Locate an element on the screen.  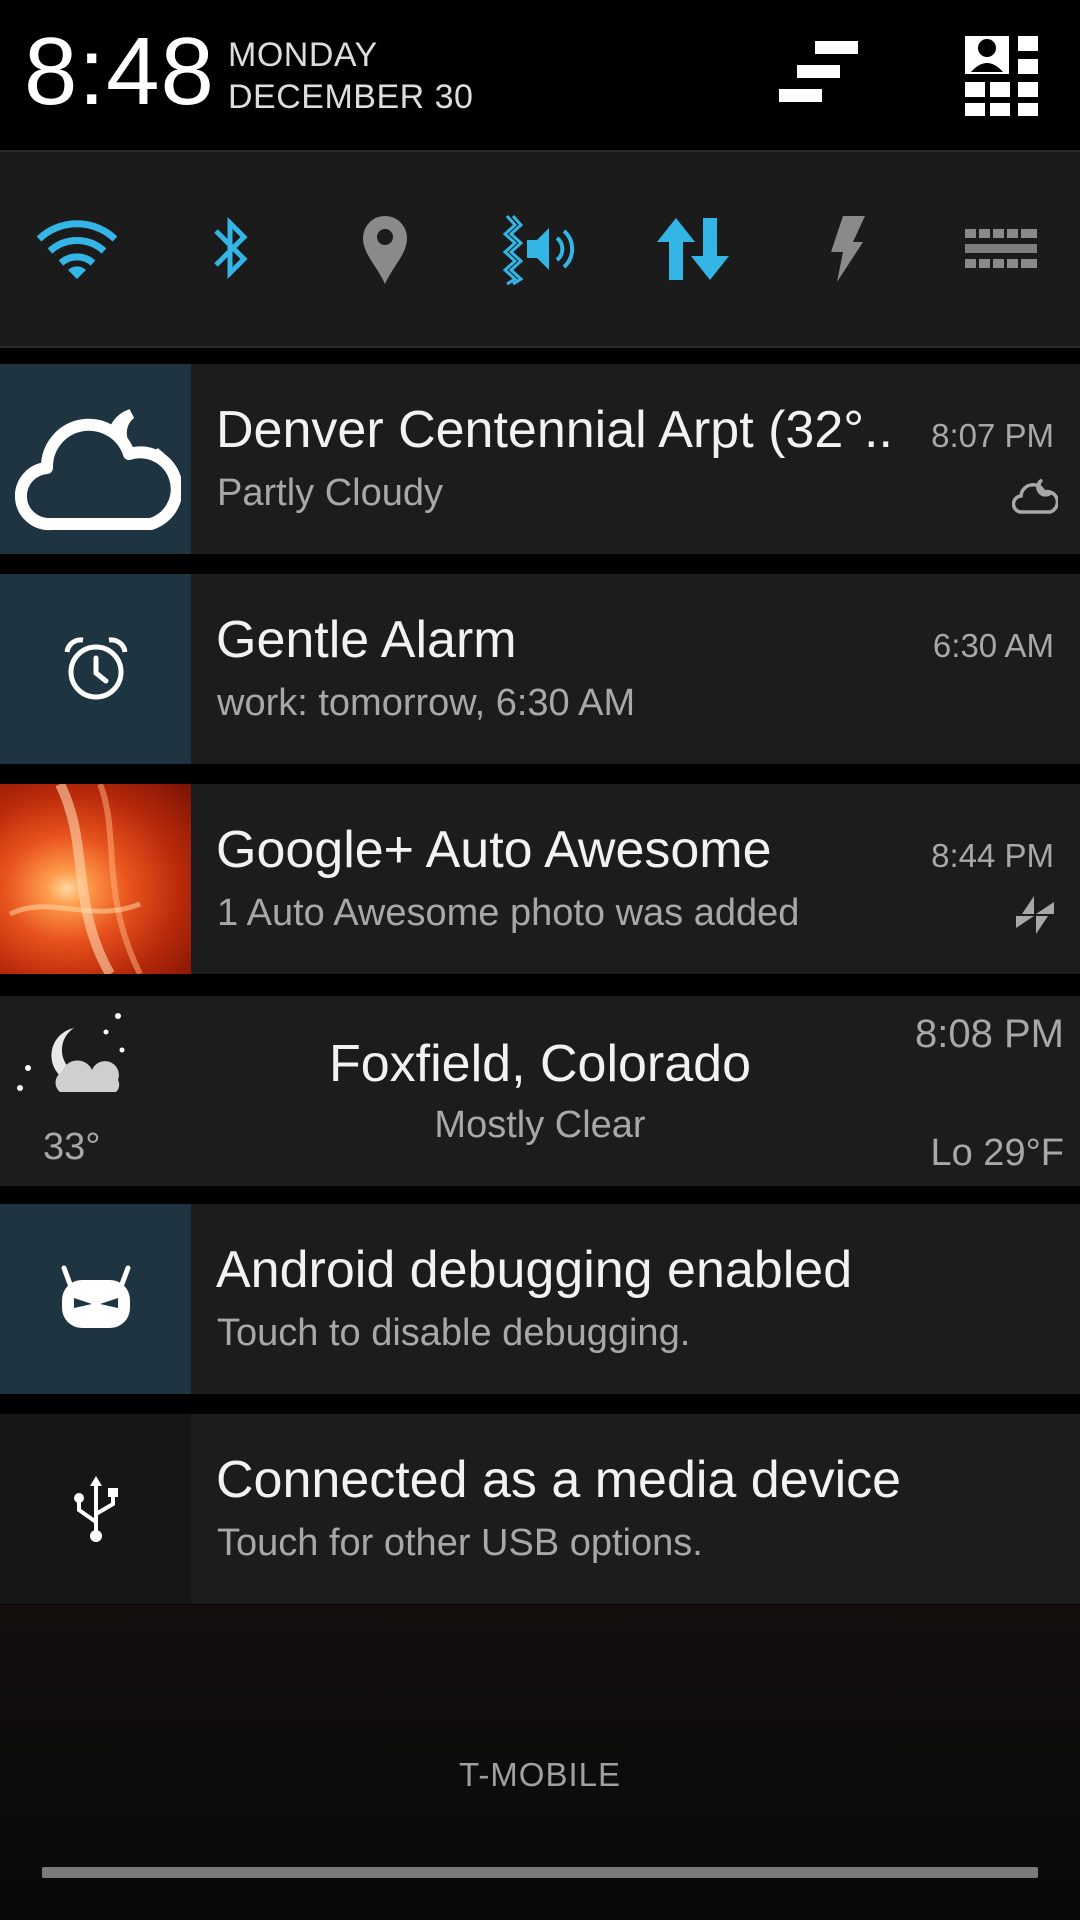
quick-settings-button is located at coordinates (1002, 73).